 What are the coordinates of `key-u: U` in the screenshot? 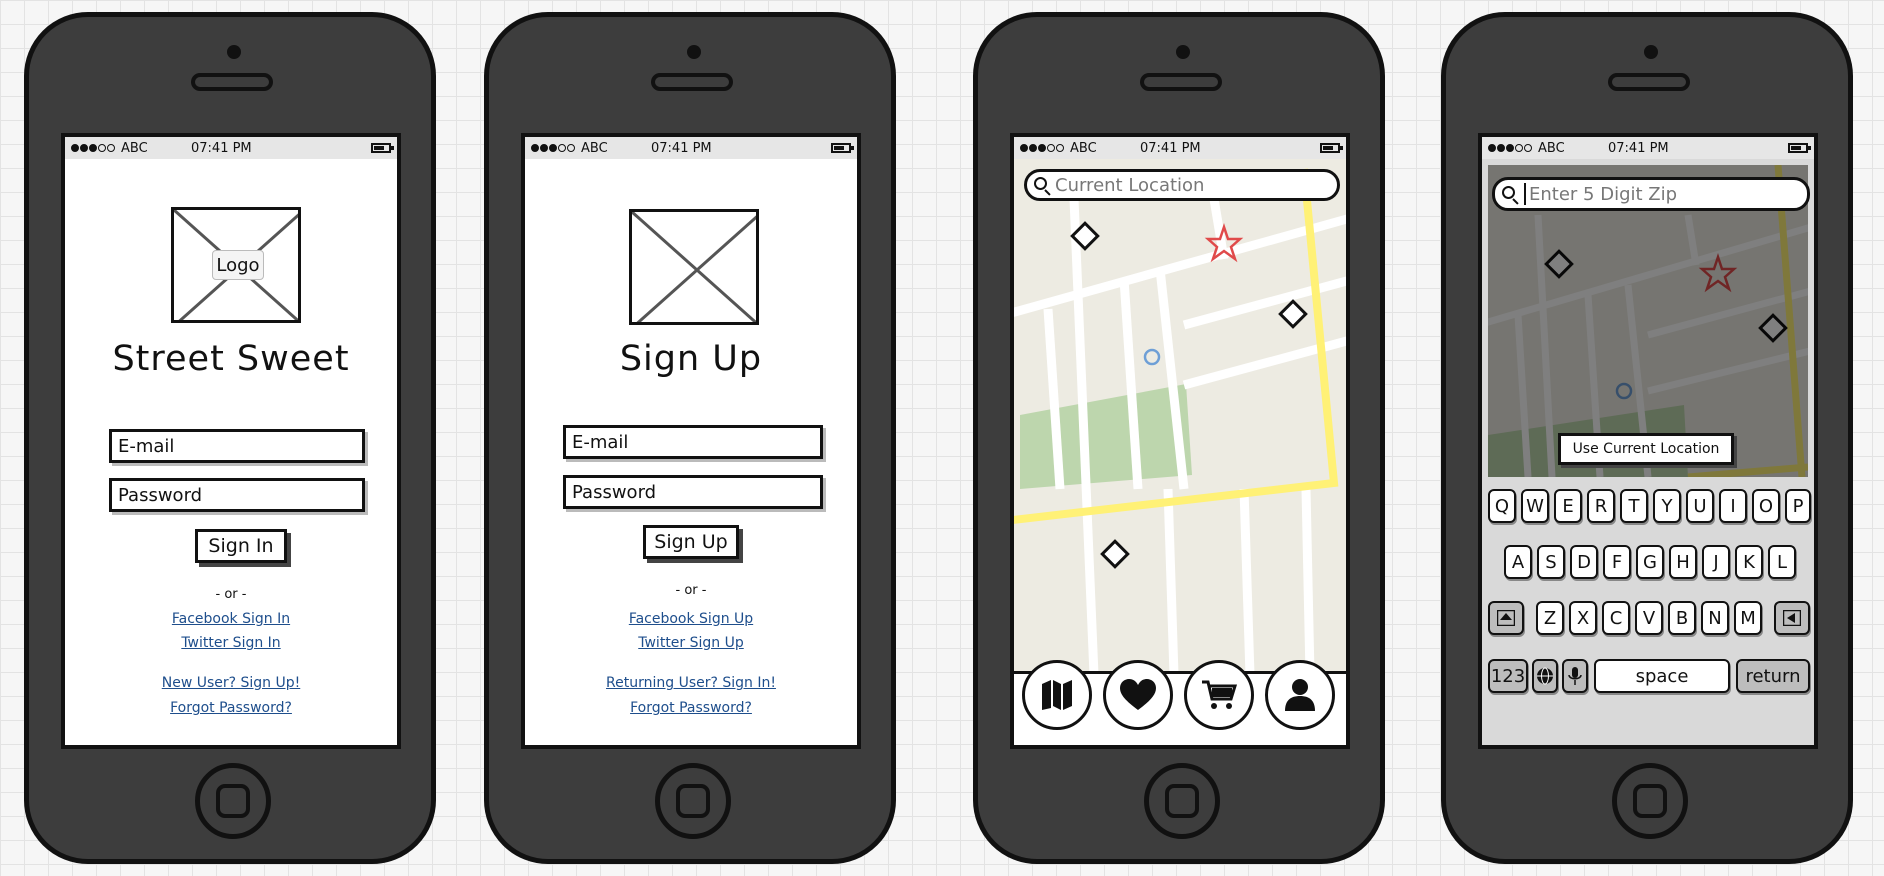 It's located at (1700, 506).